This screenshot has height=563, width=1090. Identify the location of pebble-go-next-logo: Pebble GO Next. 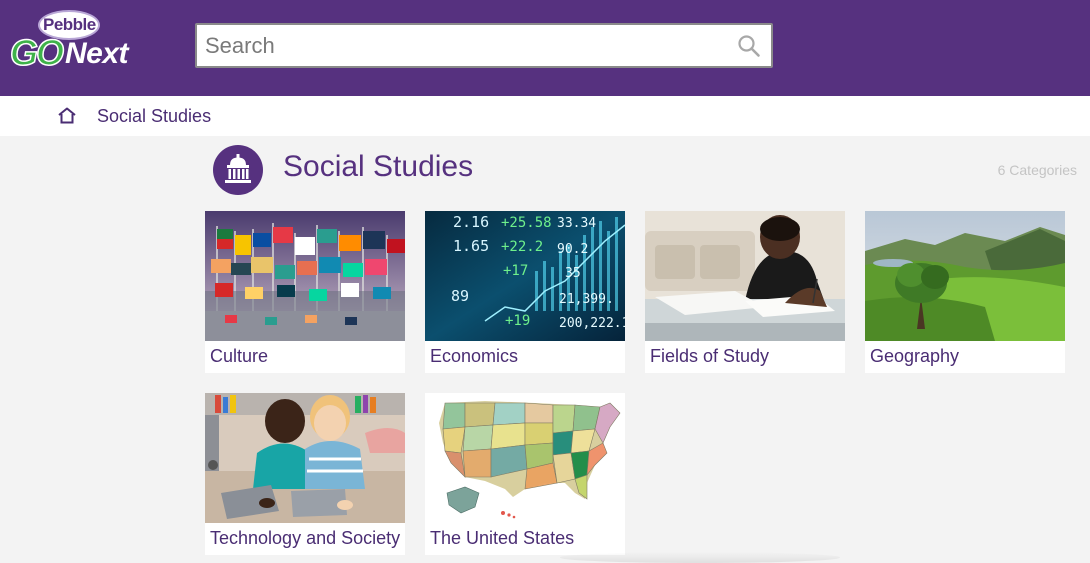
(80, 42).